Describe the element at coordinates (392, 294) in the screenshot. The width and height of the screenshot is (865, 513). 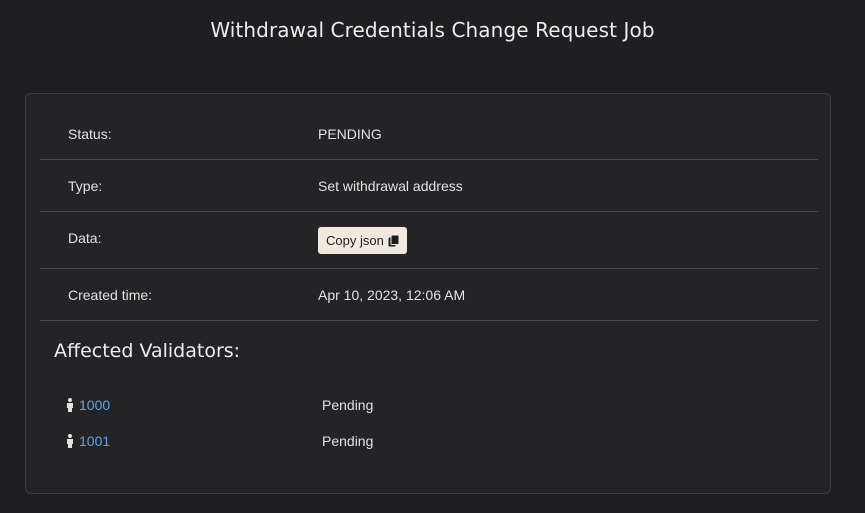
I see `created-time-value: Apr 10, 2023, 12:06 AM` at that location.